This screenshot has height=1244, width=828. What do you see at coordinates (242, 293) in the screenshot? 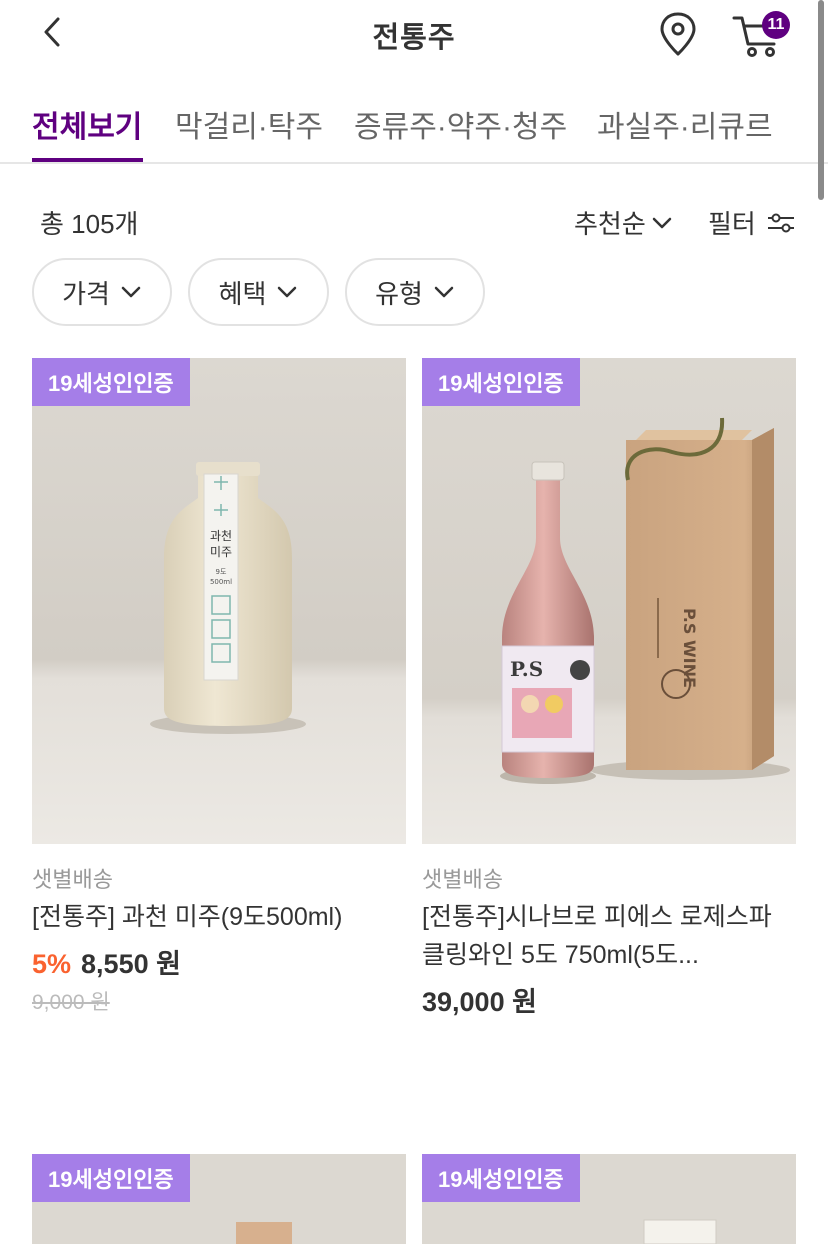
I see `chip-label: 혜택` at bounding box center [242, 293].